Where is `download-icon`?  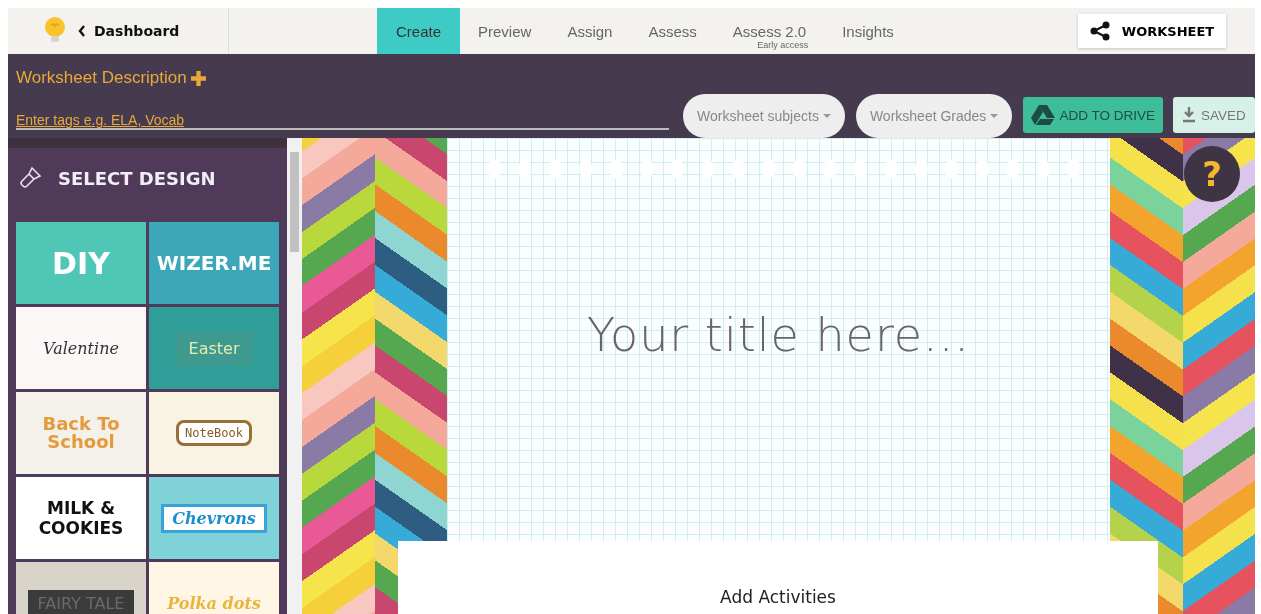 download-icon is located at coordinates (1188, 115).